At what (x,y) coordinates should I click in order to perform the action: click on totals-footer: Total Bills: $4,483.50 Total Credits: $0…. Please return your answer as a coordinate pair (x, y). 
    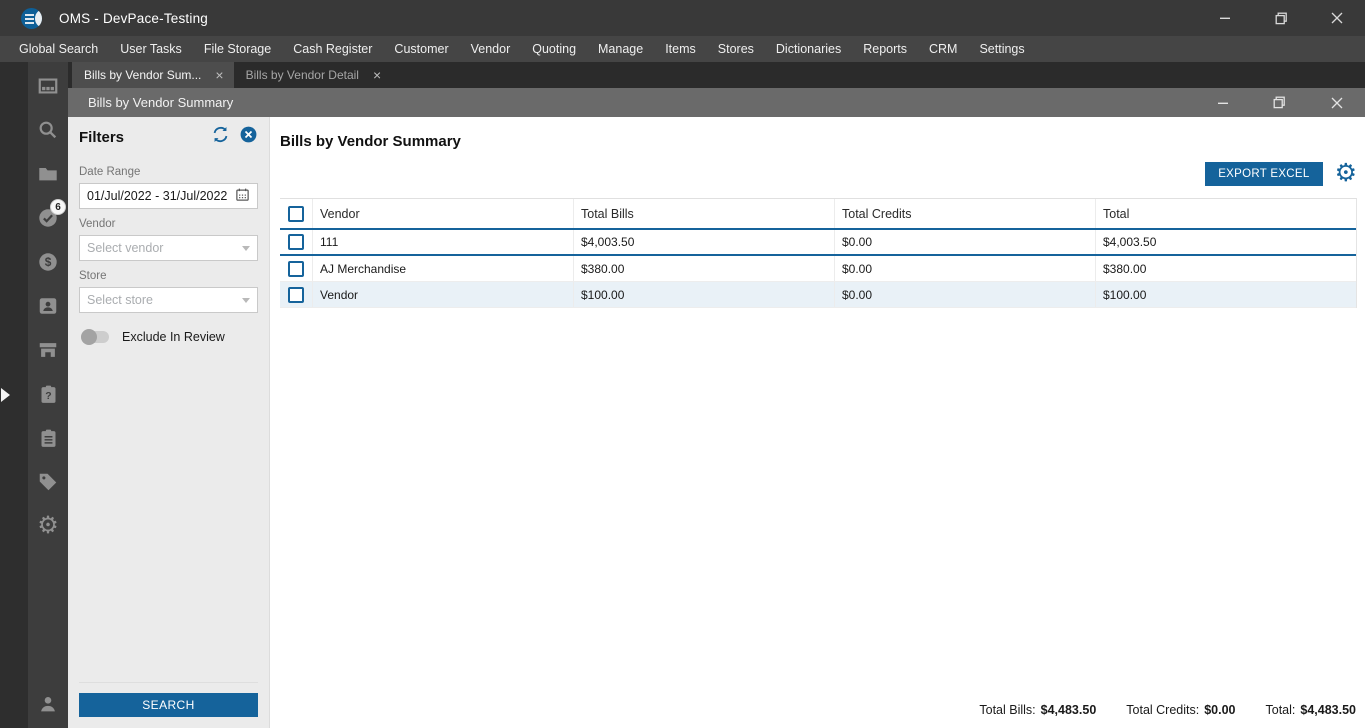
    Looking at the image, I should click on (1167, 710).